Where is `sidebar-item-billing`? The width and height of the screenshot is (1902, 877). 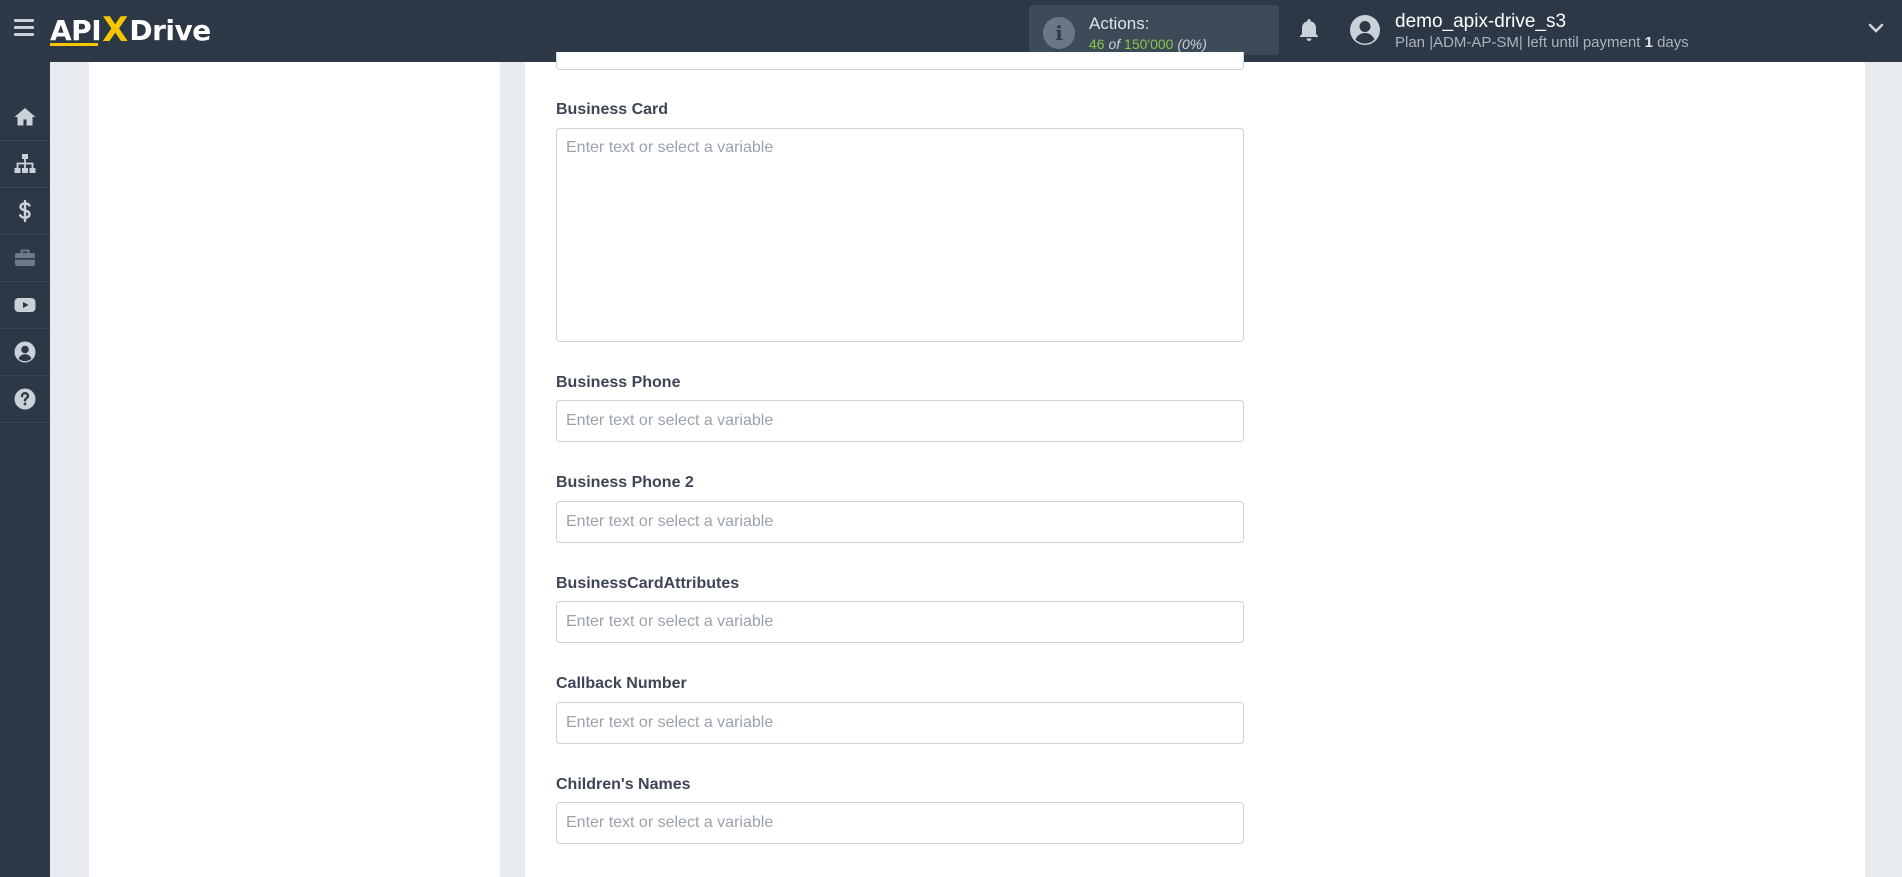 sidebar-item-billing is located at coordinates (25, 211).